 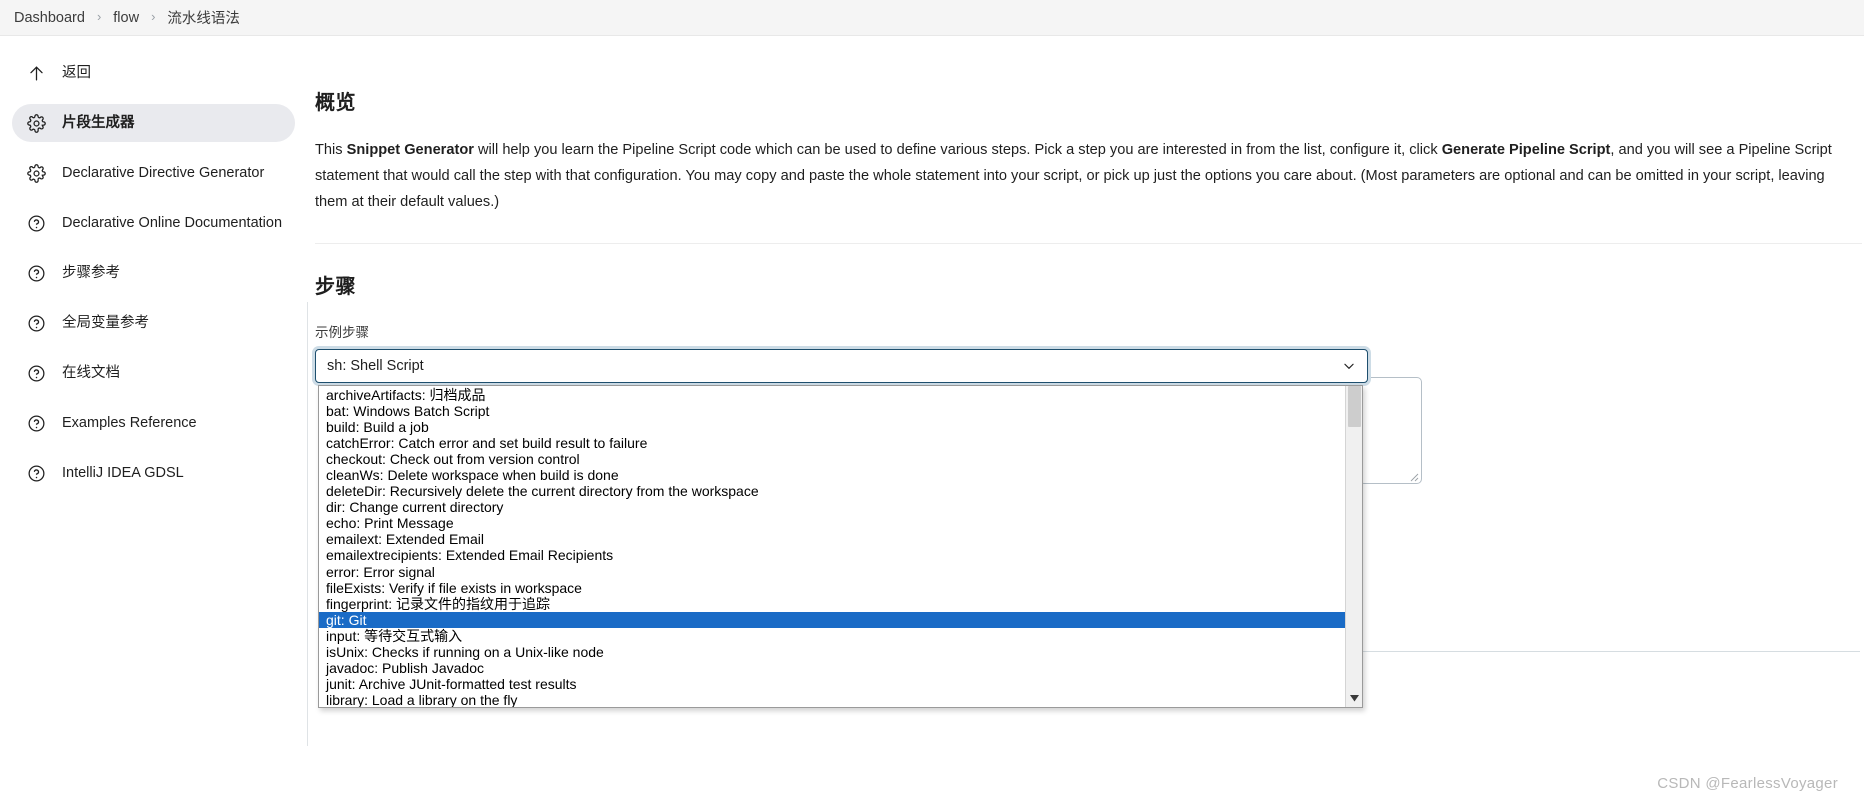 I want to click on sidebar-item-label: 步骤参考, so click(x=91, y=272).